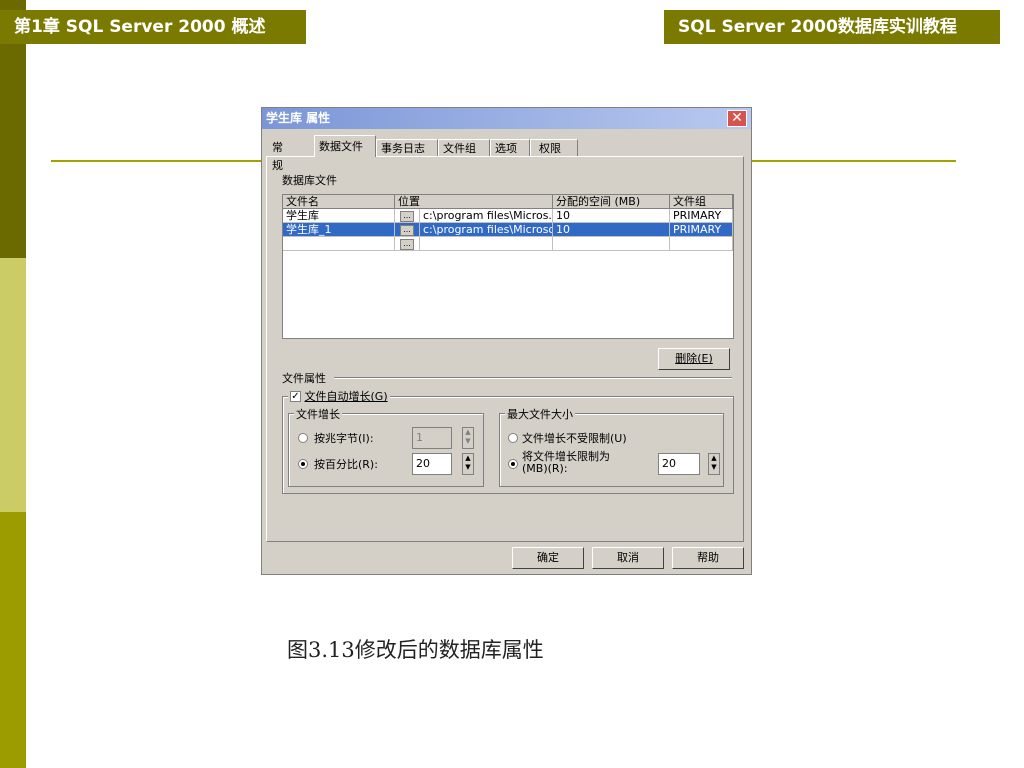  I want to click on book-title-header: SQL Server 2000数据库实训教程, so click(832, 27).